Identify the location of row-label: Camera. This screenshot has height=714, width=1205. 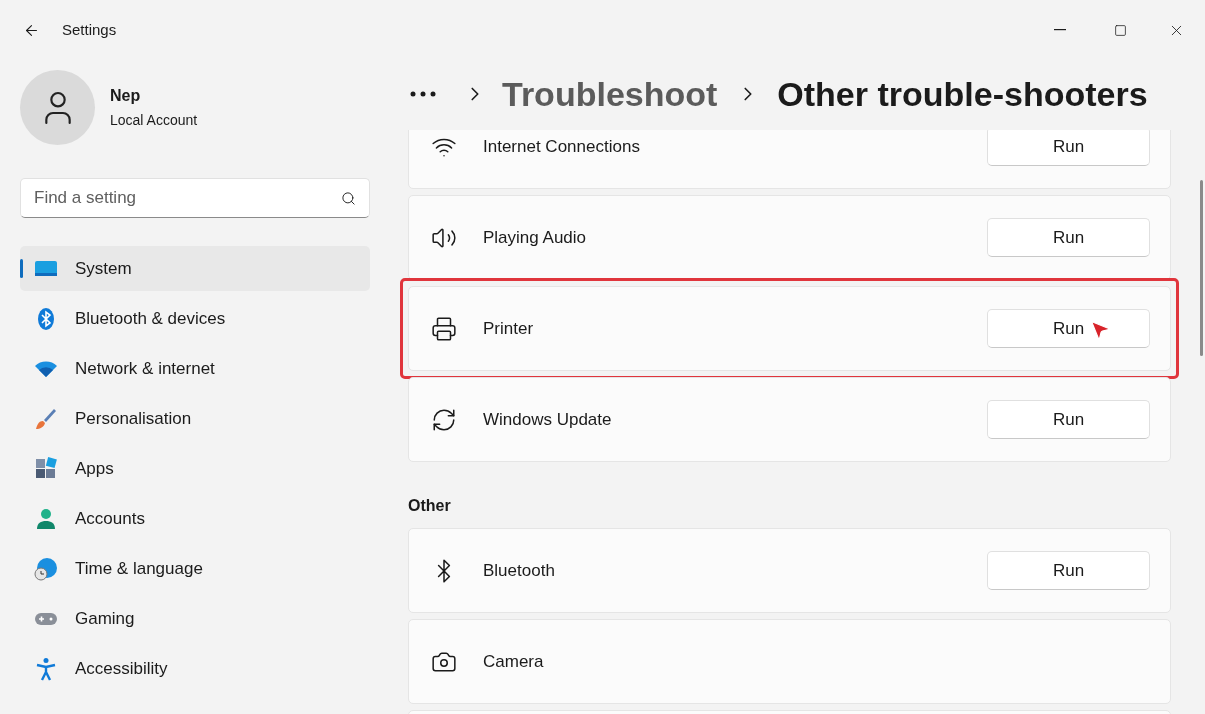
(513, 661).